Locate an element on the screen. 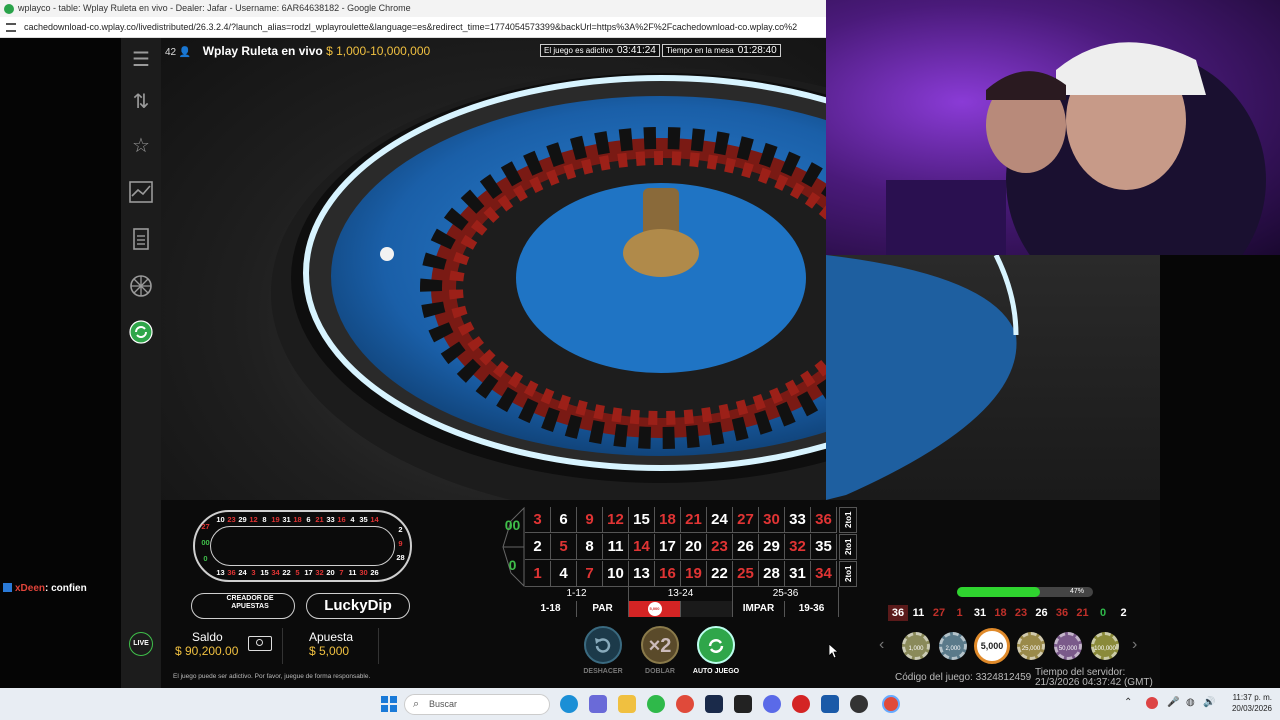  wheel-icon is located at coordinates (141, 286).